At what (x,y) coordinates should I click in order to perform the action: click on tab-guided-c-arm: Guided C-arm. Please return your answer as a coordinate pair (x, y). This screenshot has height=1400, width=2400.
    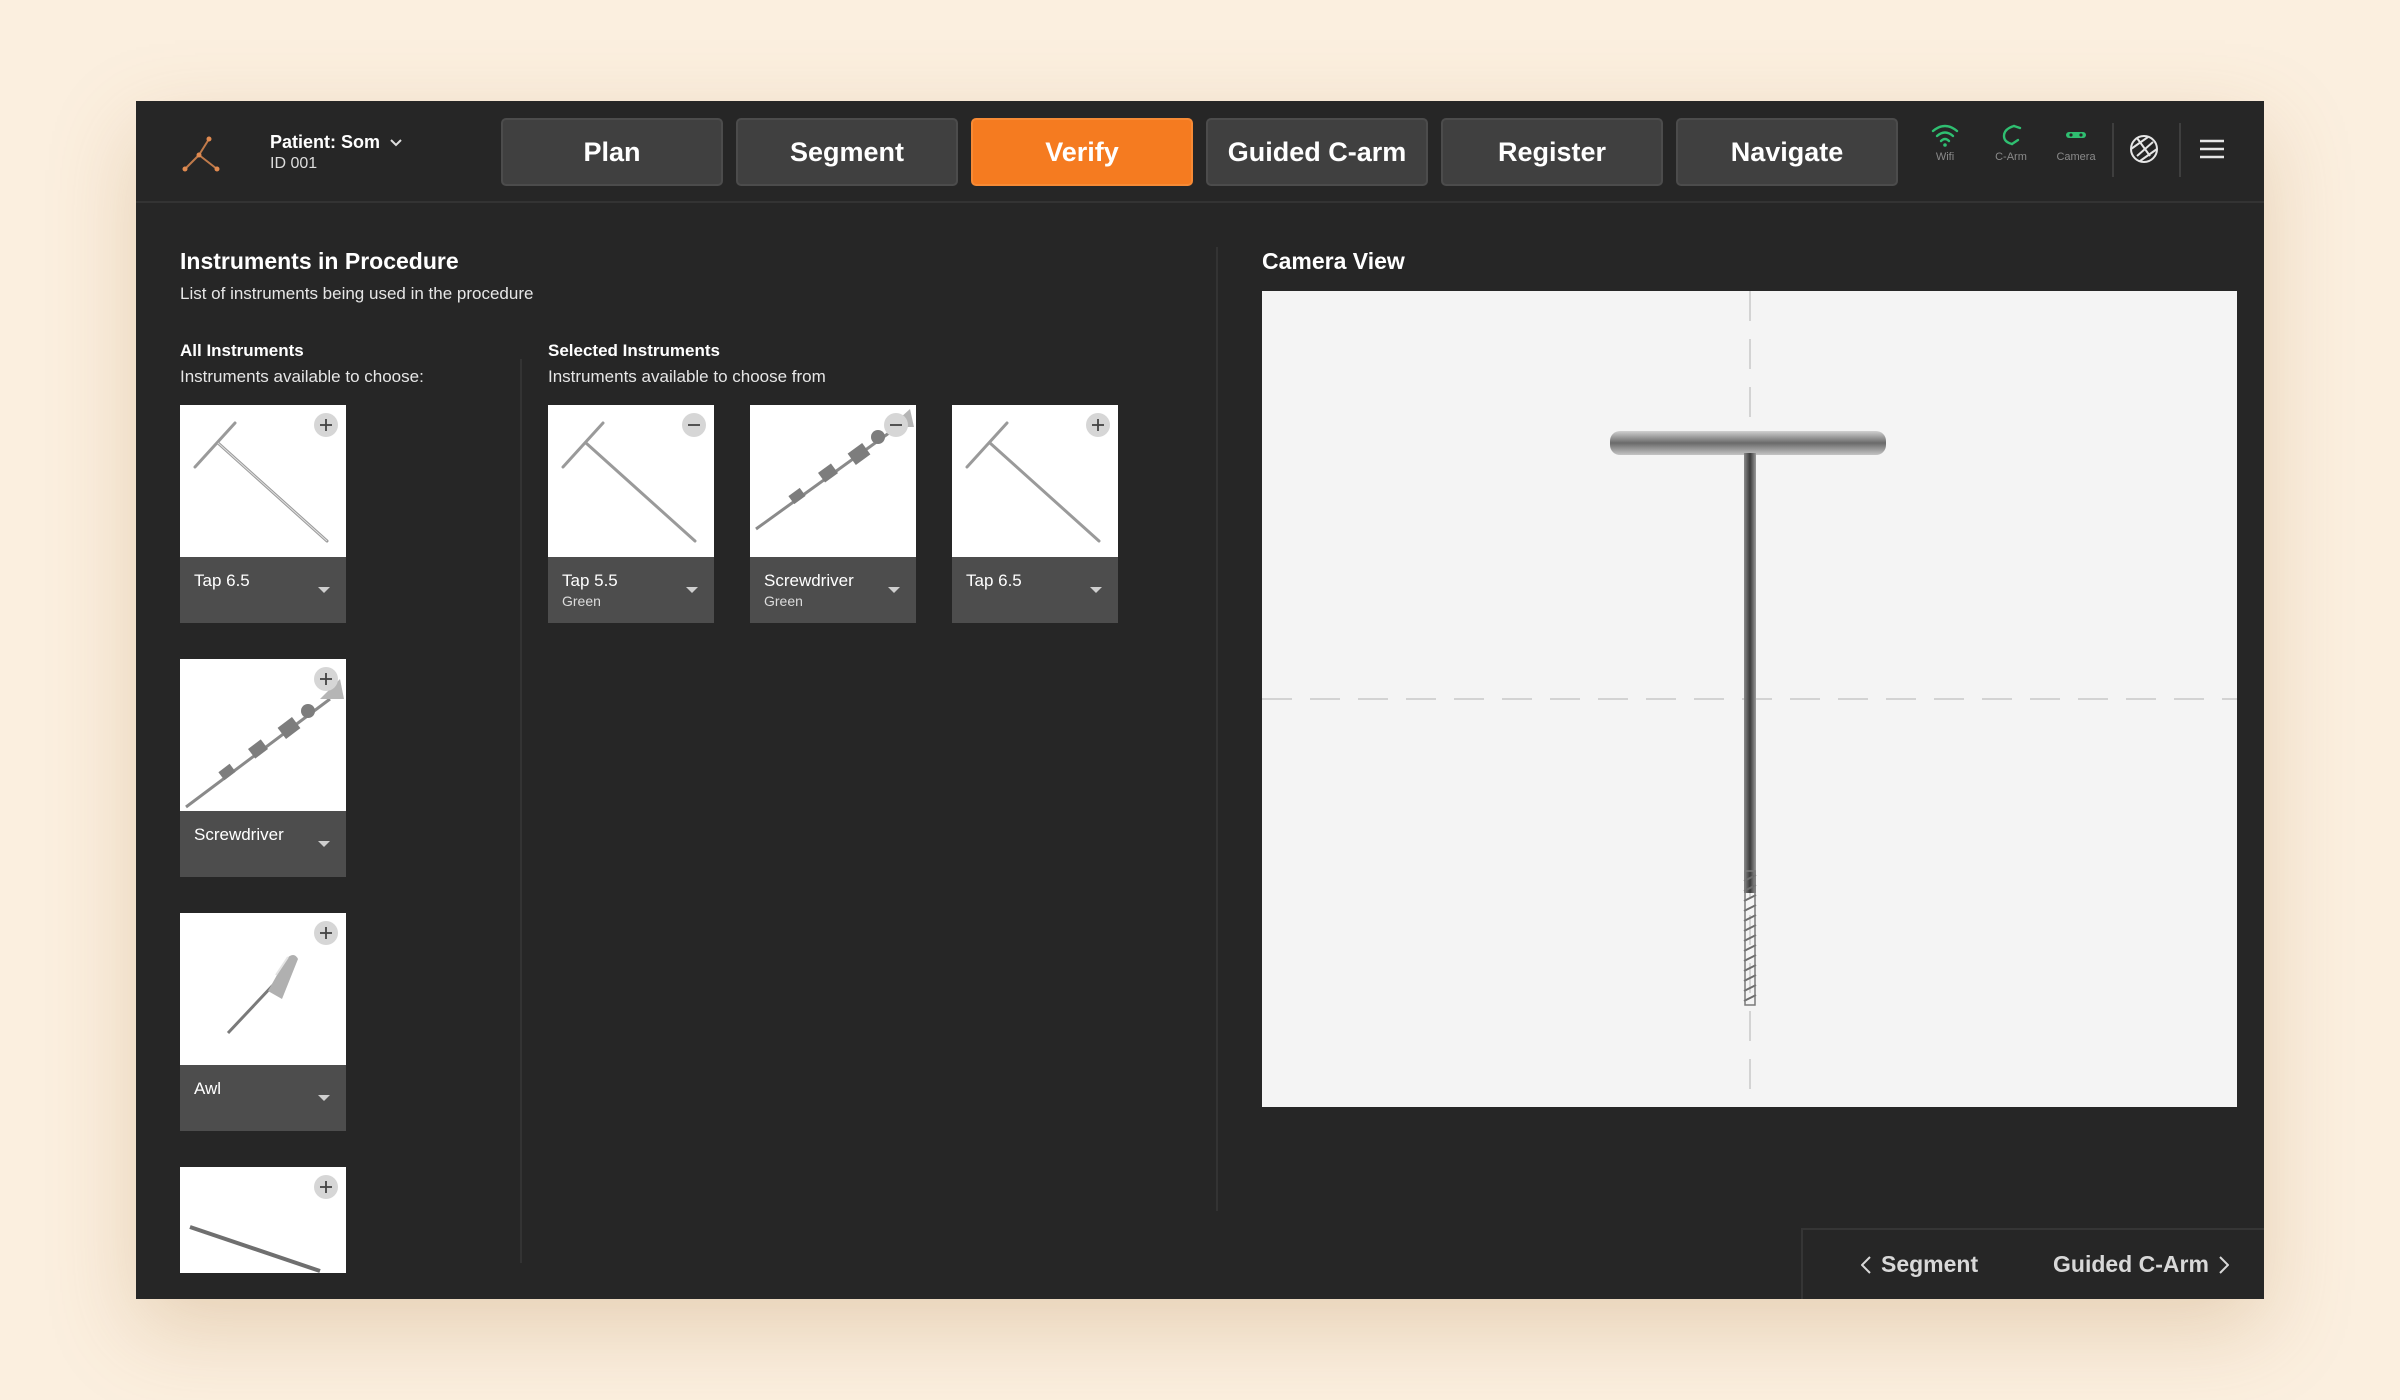
    Looking at the image, I should click on (1317, 152).